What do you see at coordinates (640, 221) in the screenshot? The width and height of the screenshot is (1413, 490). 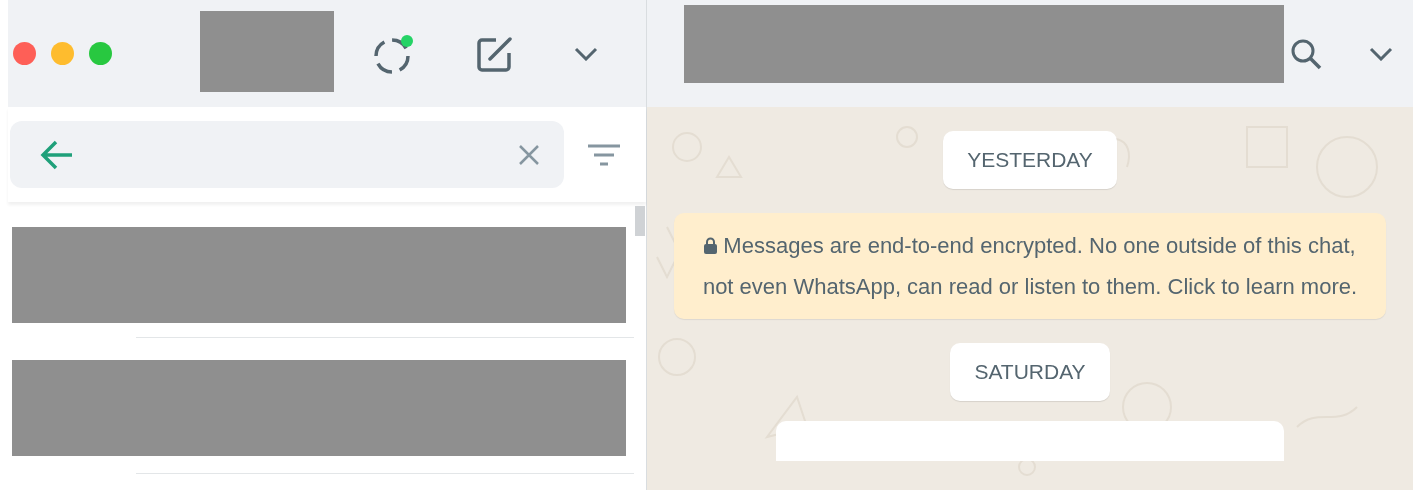 I see `scrollbar-thumb` at bounding box center [640, 221].